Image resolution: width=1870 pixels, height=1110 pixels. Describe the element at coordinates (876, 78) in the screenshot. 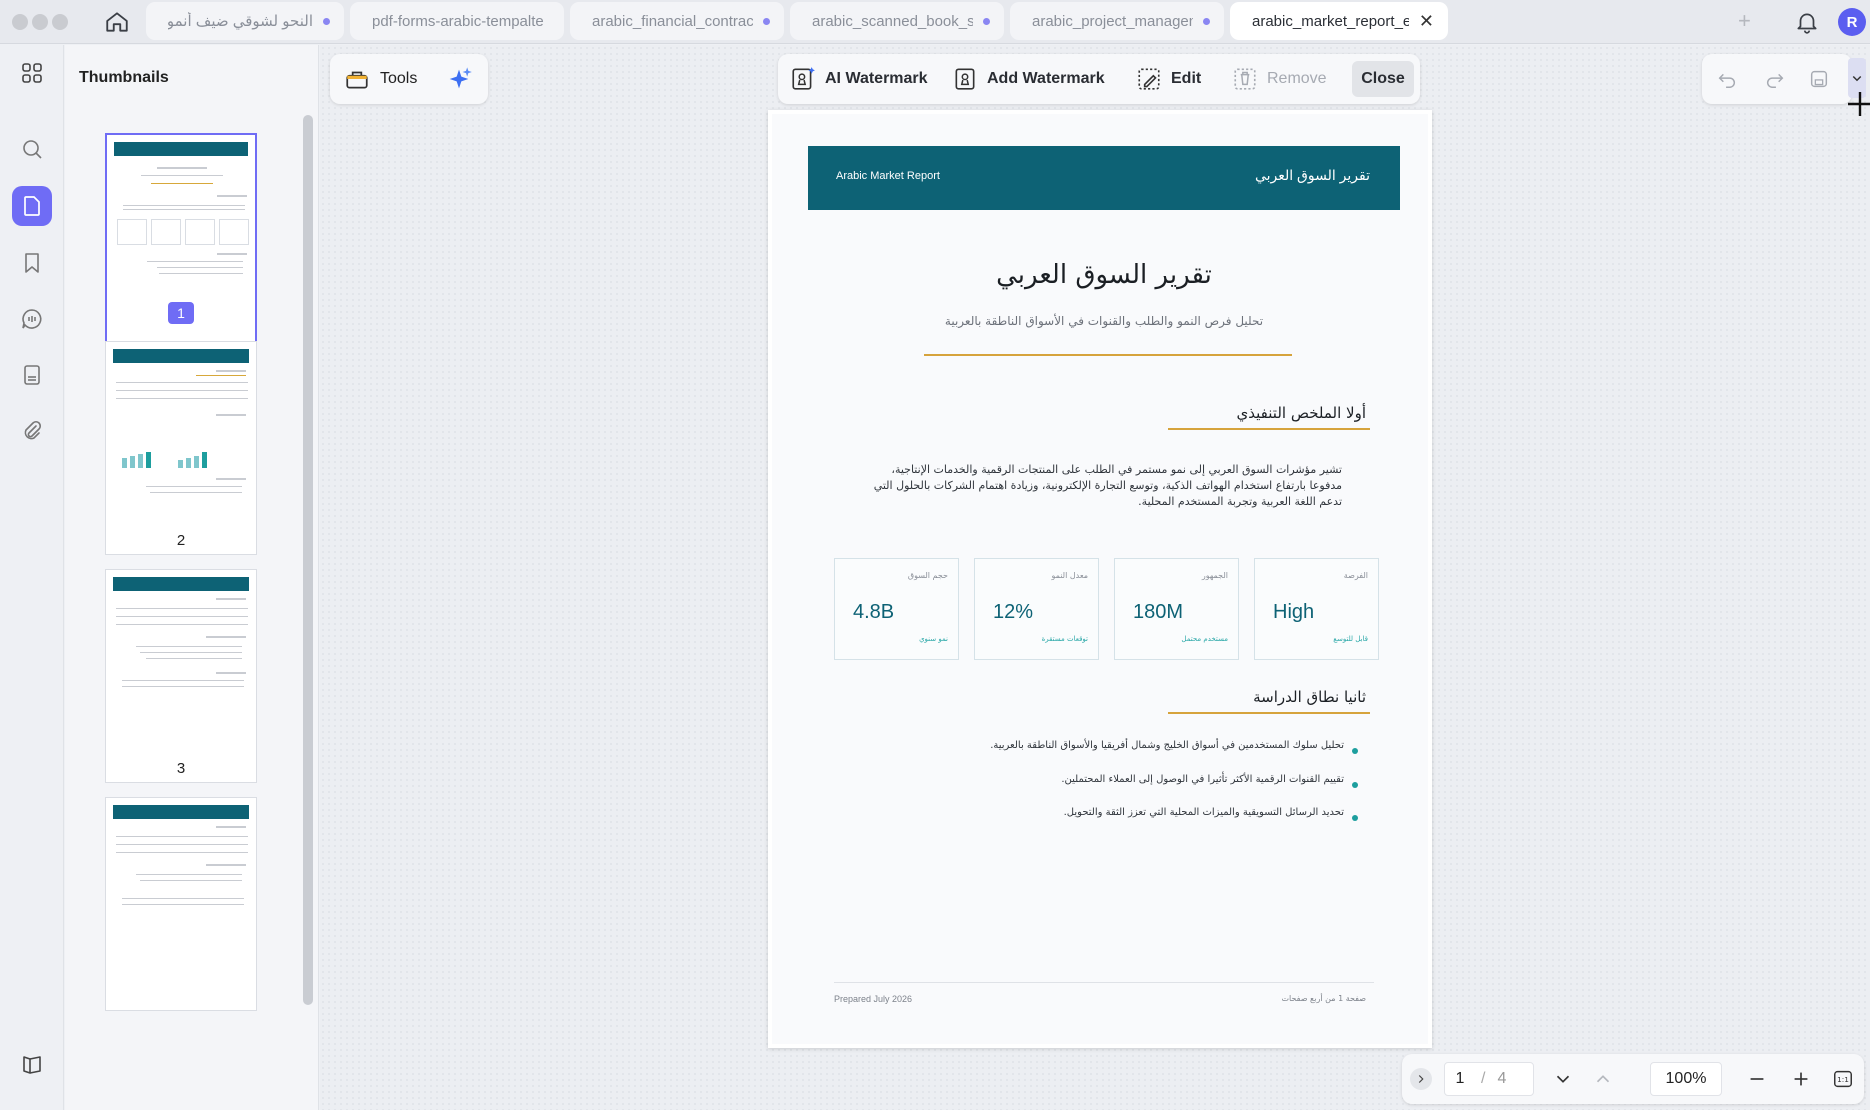

I see `ai-watermark-label: AI Watermark` at that location.